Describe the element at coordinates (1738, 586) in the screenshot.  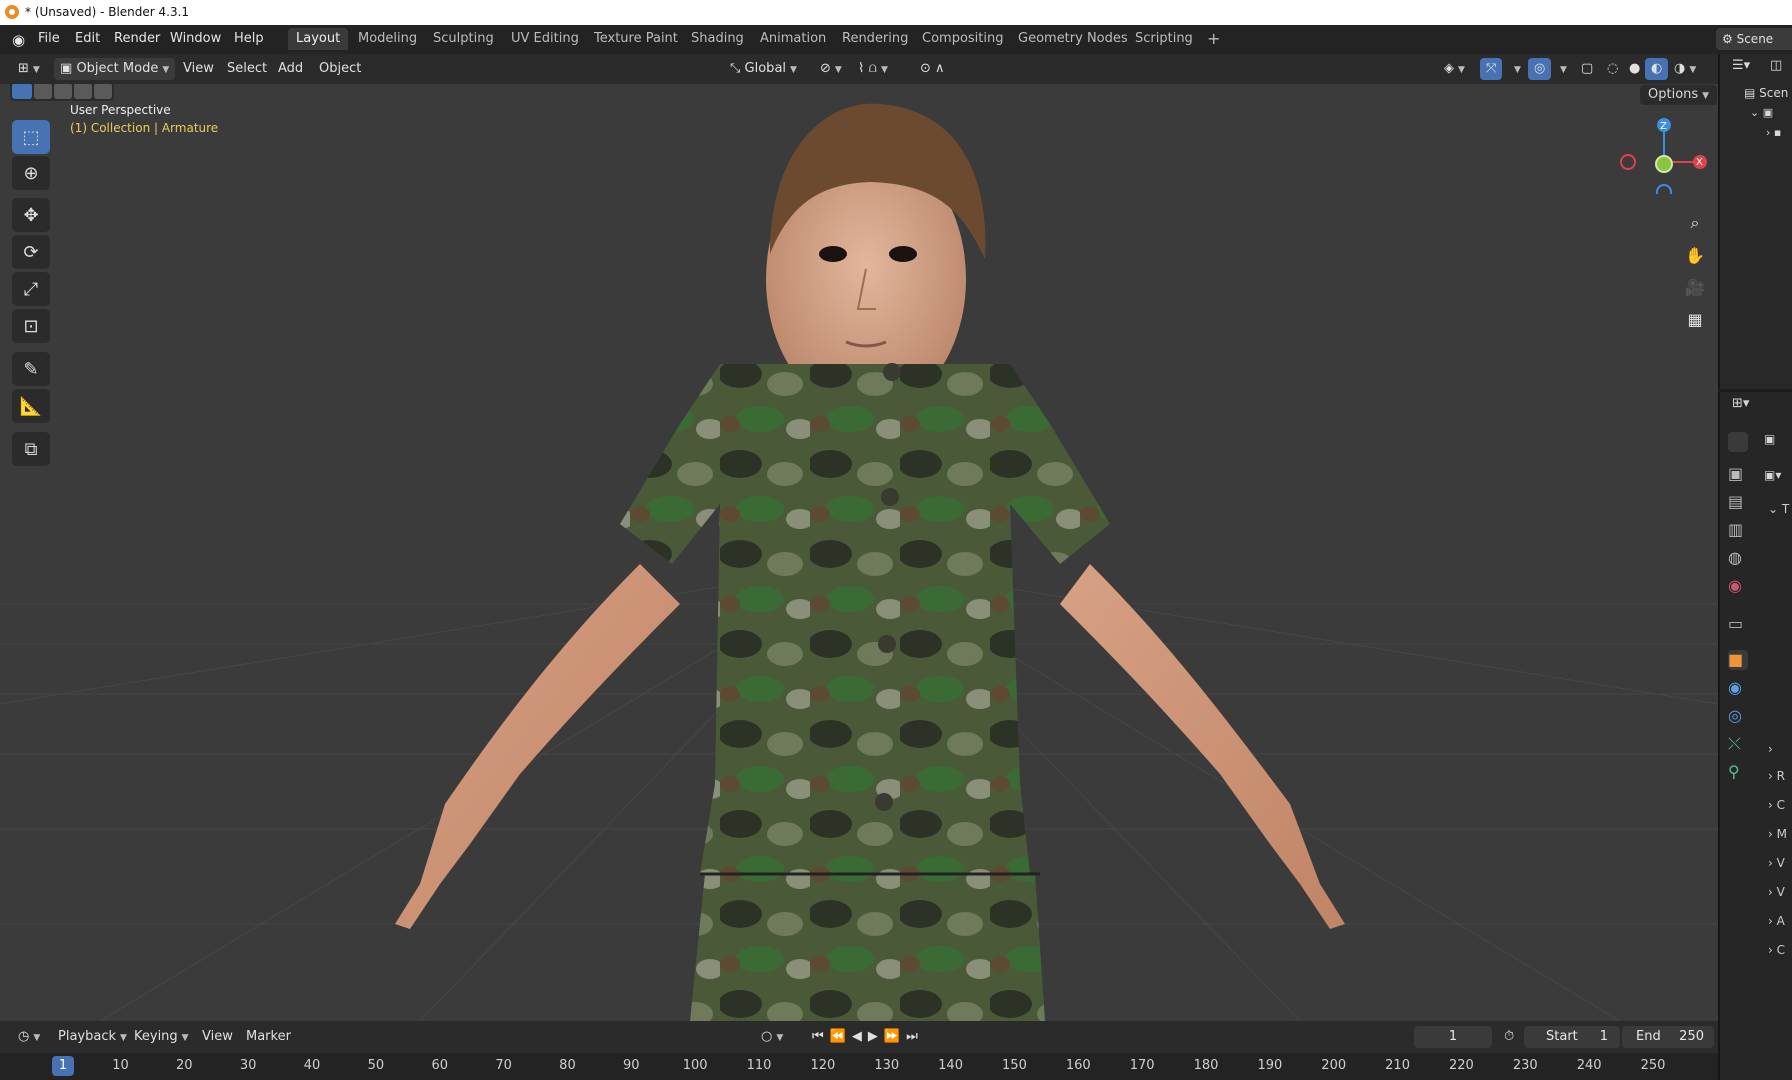
I see `world-tab-icon: ◉` at that location.